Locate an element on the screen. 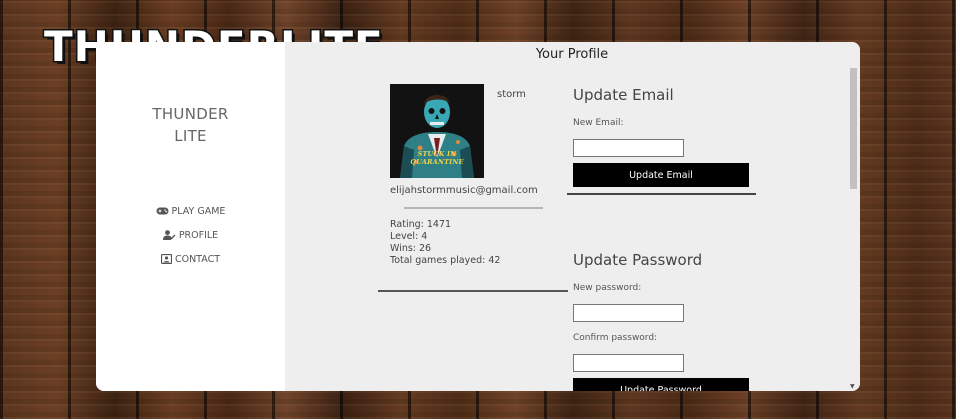  stat-wins: Wins: 26 is located at coordinates (411, 248).